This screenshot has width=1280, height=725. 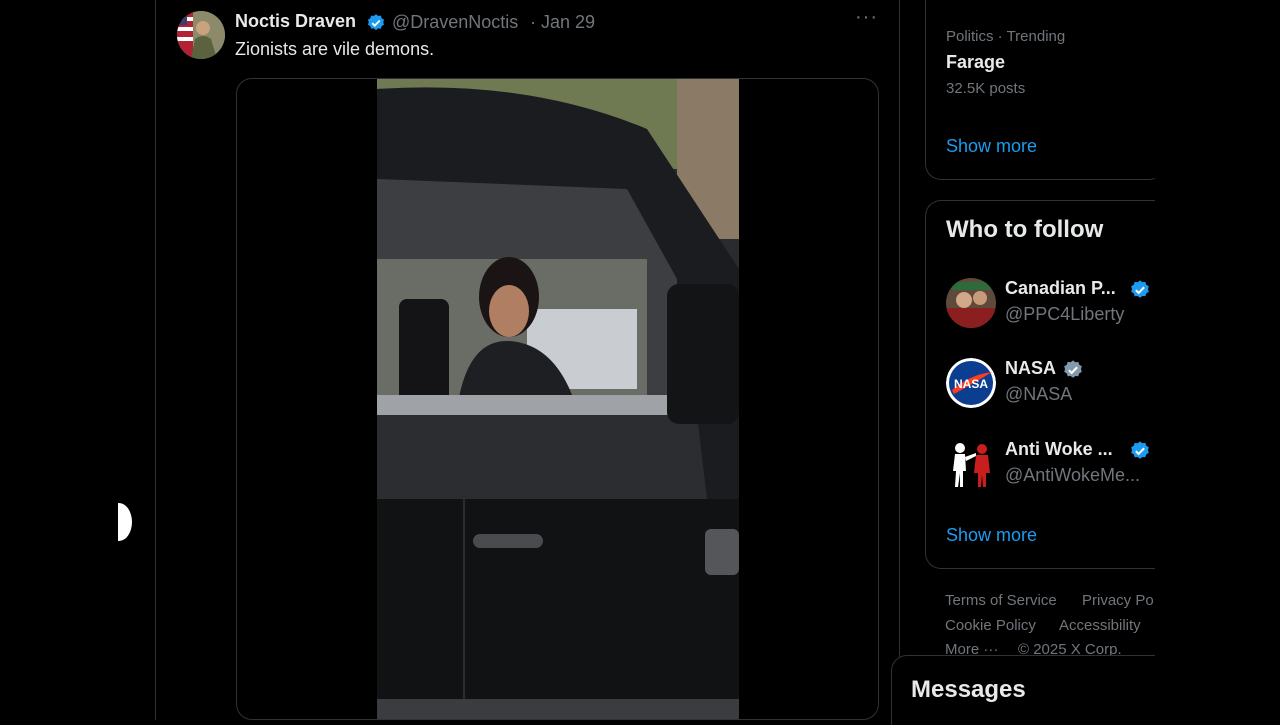 I want to click on tweet-text: Zionists are vile demons., so click(x=335, y=49).